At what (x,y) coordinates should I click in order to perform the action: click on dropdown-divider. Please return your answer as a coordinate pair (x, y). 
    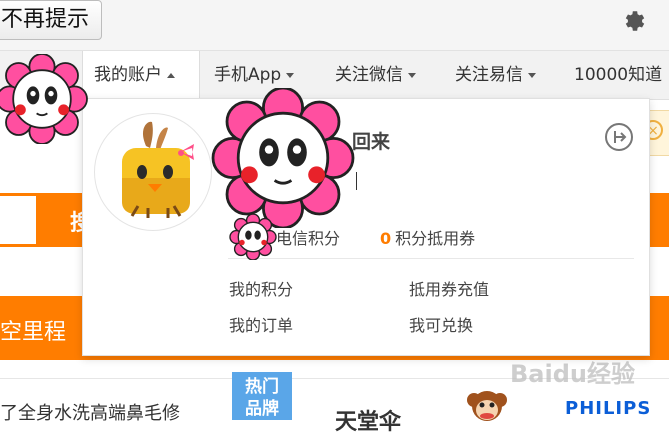
    Looking at the image, I should click on (431, 258).